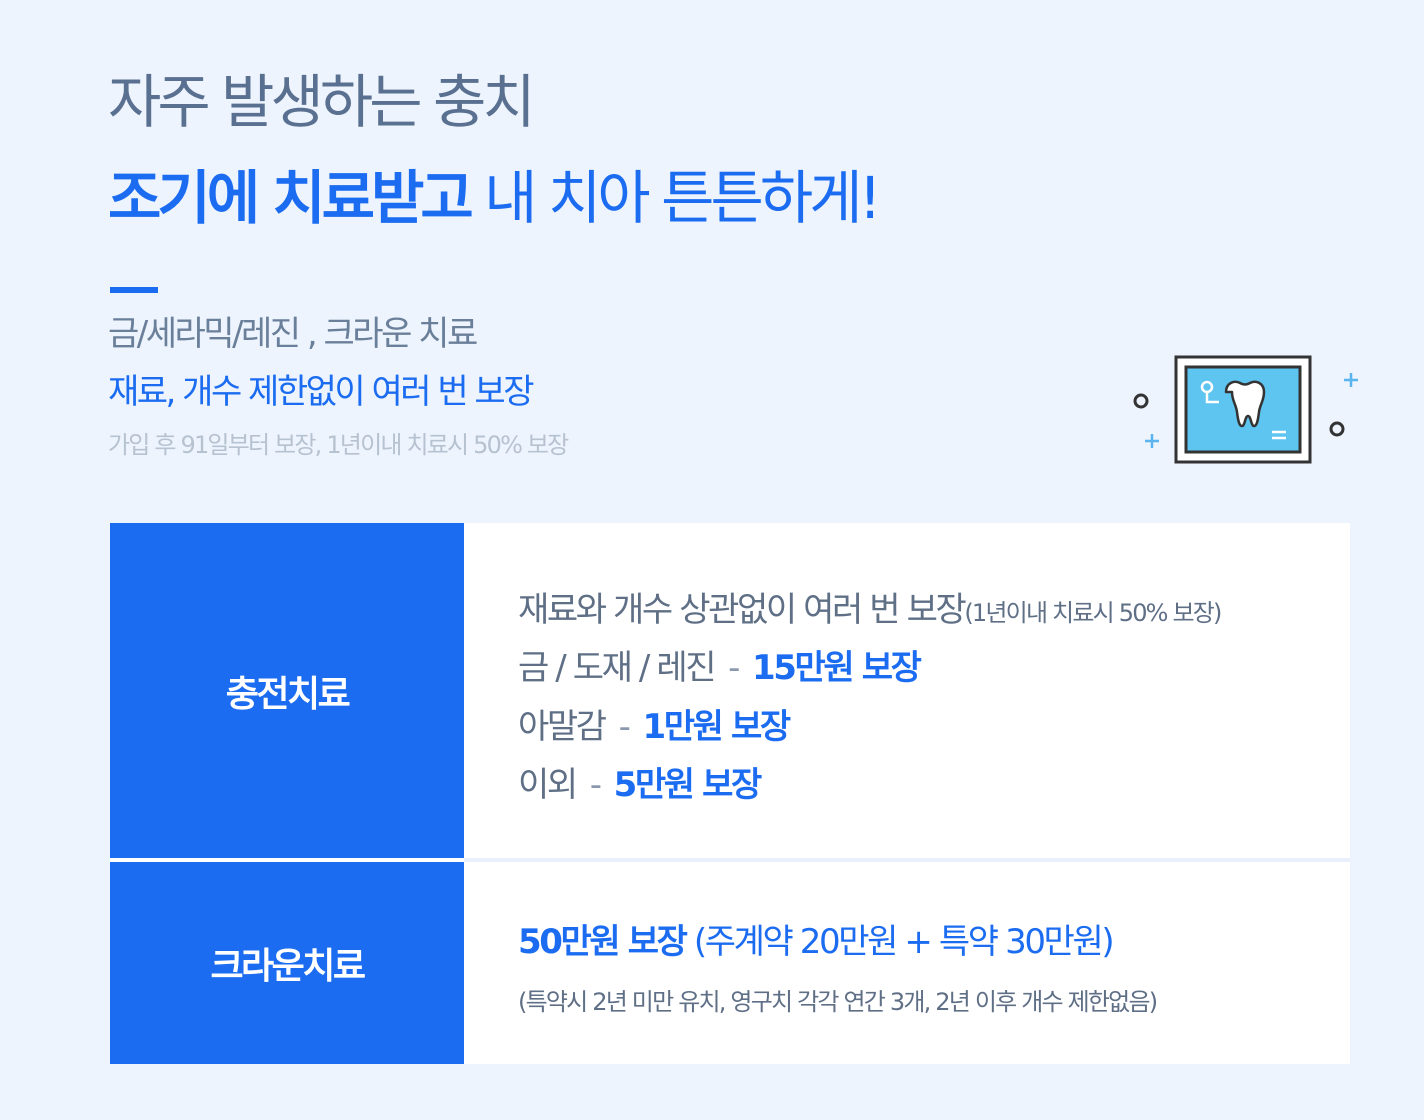 The width and height of the screenshot is (1424, 1120). I want to click on list-item: 이외 -5만원 보장, so click(640, 785).